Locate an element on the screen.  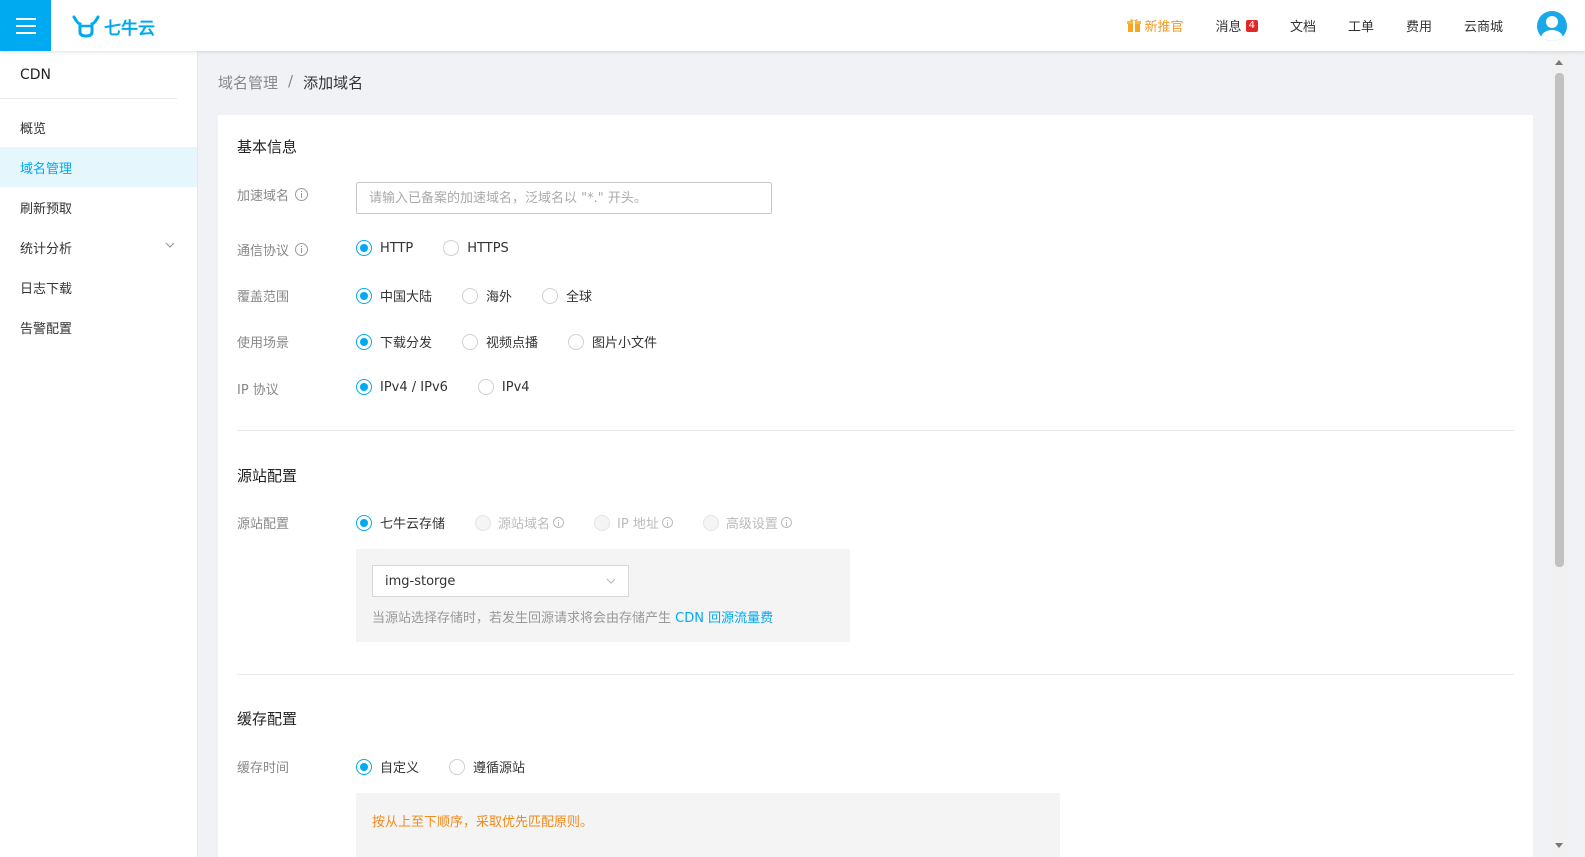
cache-option-custom: 自定义 is located at coordinates (387, 766).